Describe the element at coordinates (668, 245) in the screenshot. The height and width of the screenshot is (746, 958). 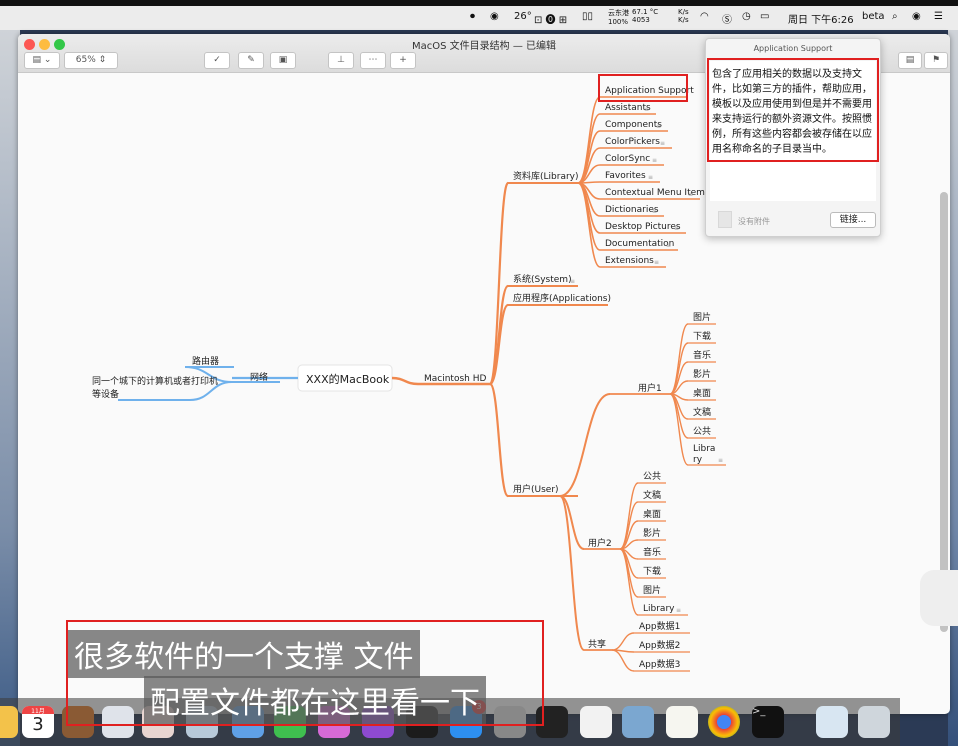
I see `library-item-note-icon-9: ≡` at that location.